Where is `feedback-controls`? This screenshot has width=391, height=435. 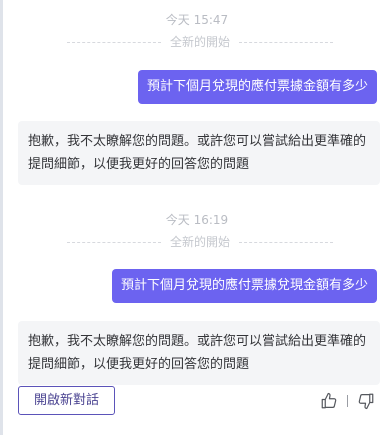 feedback-controls is located at coordinates (347, 401).